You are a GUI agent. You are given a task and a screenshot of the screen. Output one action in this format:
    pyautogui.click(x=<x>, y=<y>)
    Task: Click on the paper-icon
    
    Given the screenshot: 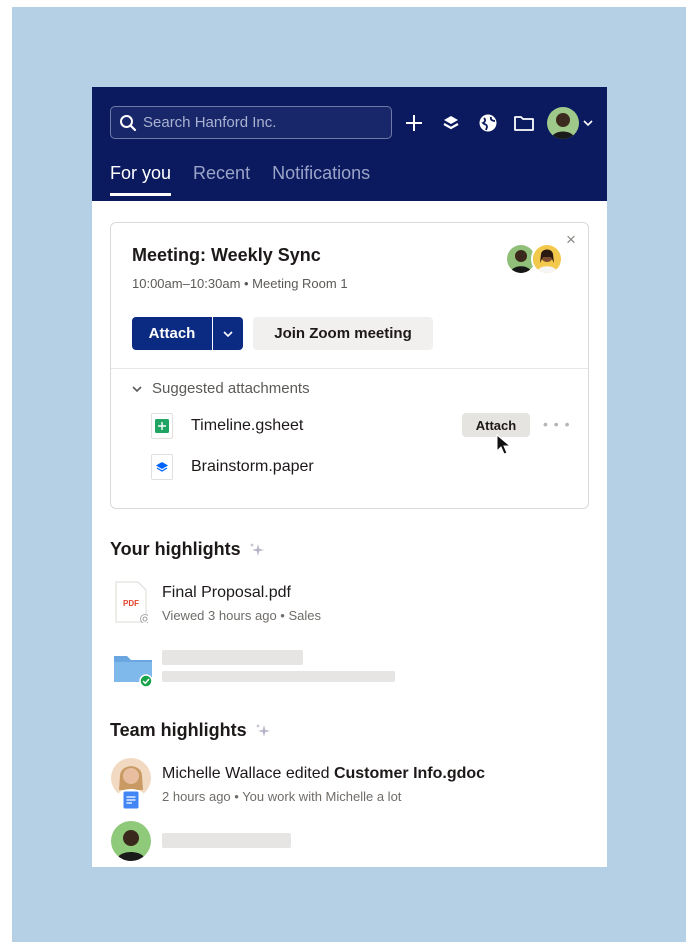 What is the action you would take?
    pyautogui.click(x=162, y=467)
    